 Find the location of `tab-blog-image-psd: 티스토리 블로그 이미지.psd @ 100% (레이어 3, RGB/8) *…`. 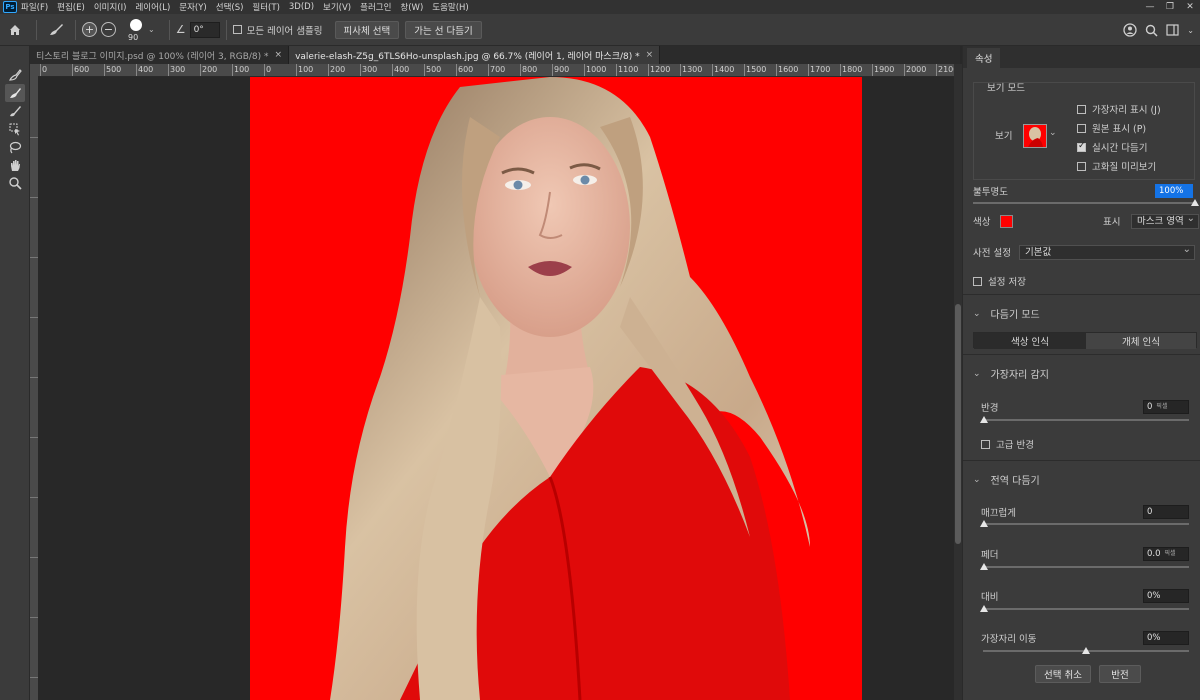

tab-blog-image-psd: 티스토리 블로그 이미지.psd @ 100% (레이어 3, RGB/8) *… is located at coordinates (160, 55).